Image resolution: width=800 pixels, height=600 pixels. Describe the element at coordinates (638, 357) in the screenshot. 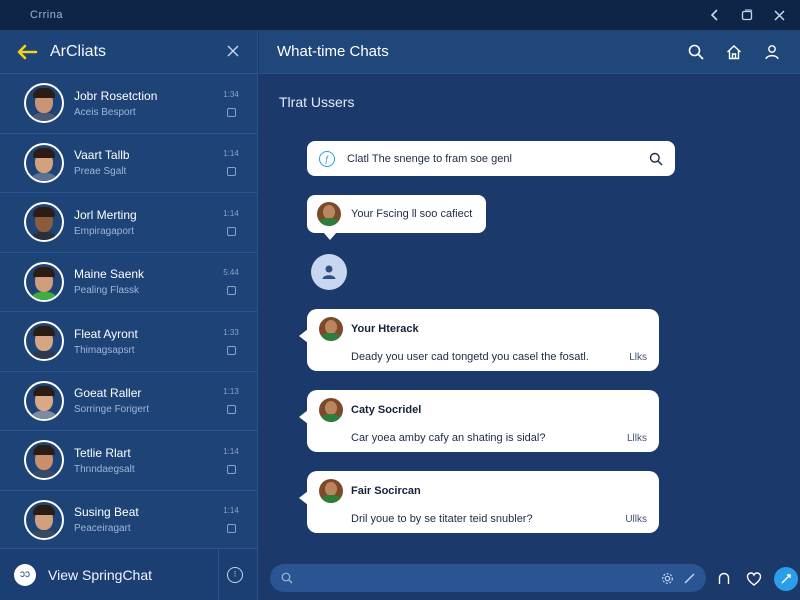

I see `like-button: Llks` at that location.